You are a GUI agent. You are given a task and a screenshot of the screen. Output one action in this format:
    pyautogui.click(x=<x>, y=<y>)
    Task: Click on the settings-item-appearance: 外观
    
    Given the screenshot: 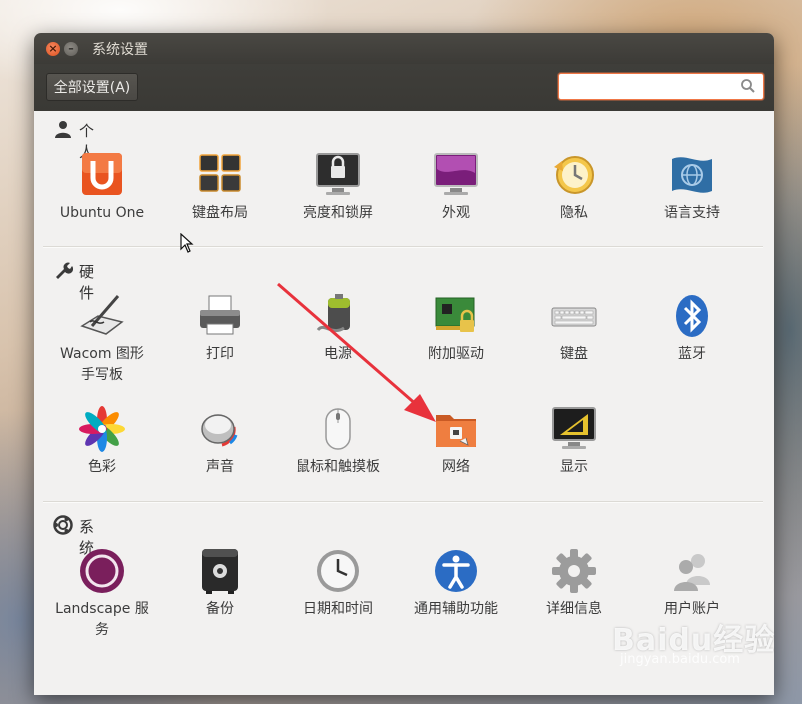 What is the action you would take?
    pyautogui.click(x=456, y=187)
    